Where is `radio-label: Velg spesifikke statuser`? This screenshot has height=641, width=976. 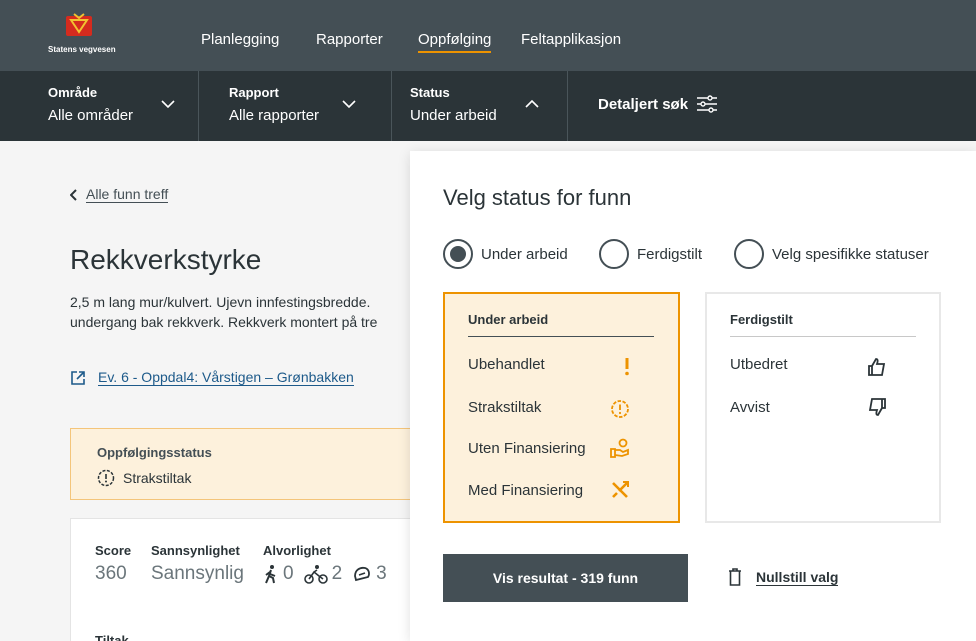
radio-label: Velg spesifikke statuser is located at coordinates (850, 254).